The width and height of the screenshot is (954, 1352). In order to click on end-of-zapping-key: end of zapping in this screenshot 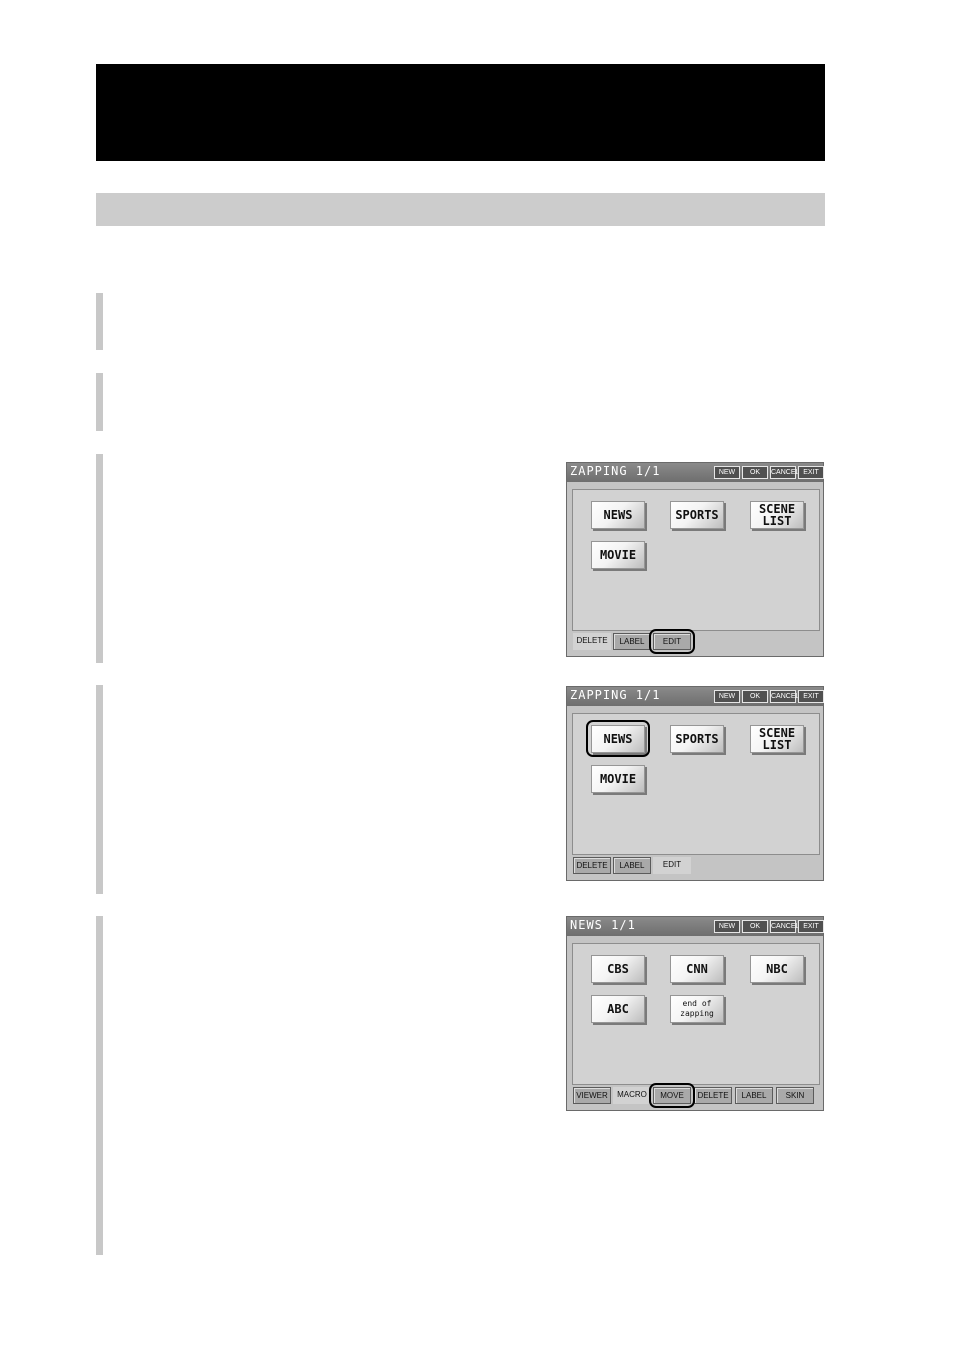, I will do `click(697, 1009)`.